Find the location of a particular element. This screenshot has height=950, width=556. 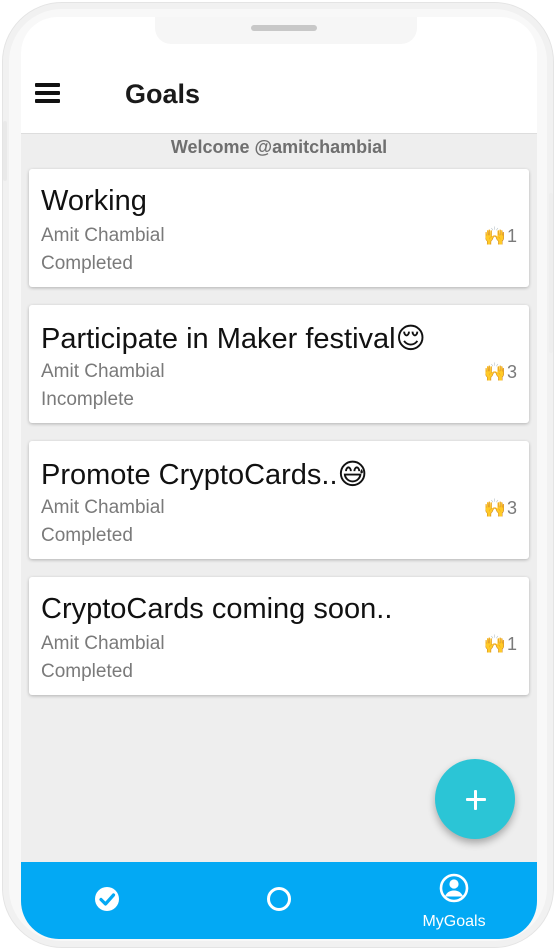

nav-item-goals is located at coordinates (107, 900).